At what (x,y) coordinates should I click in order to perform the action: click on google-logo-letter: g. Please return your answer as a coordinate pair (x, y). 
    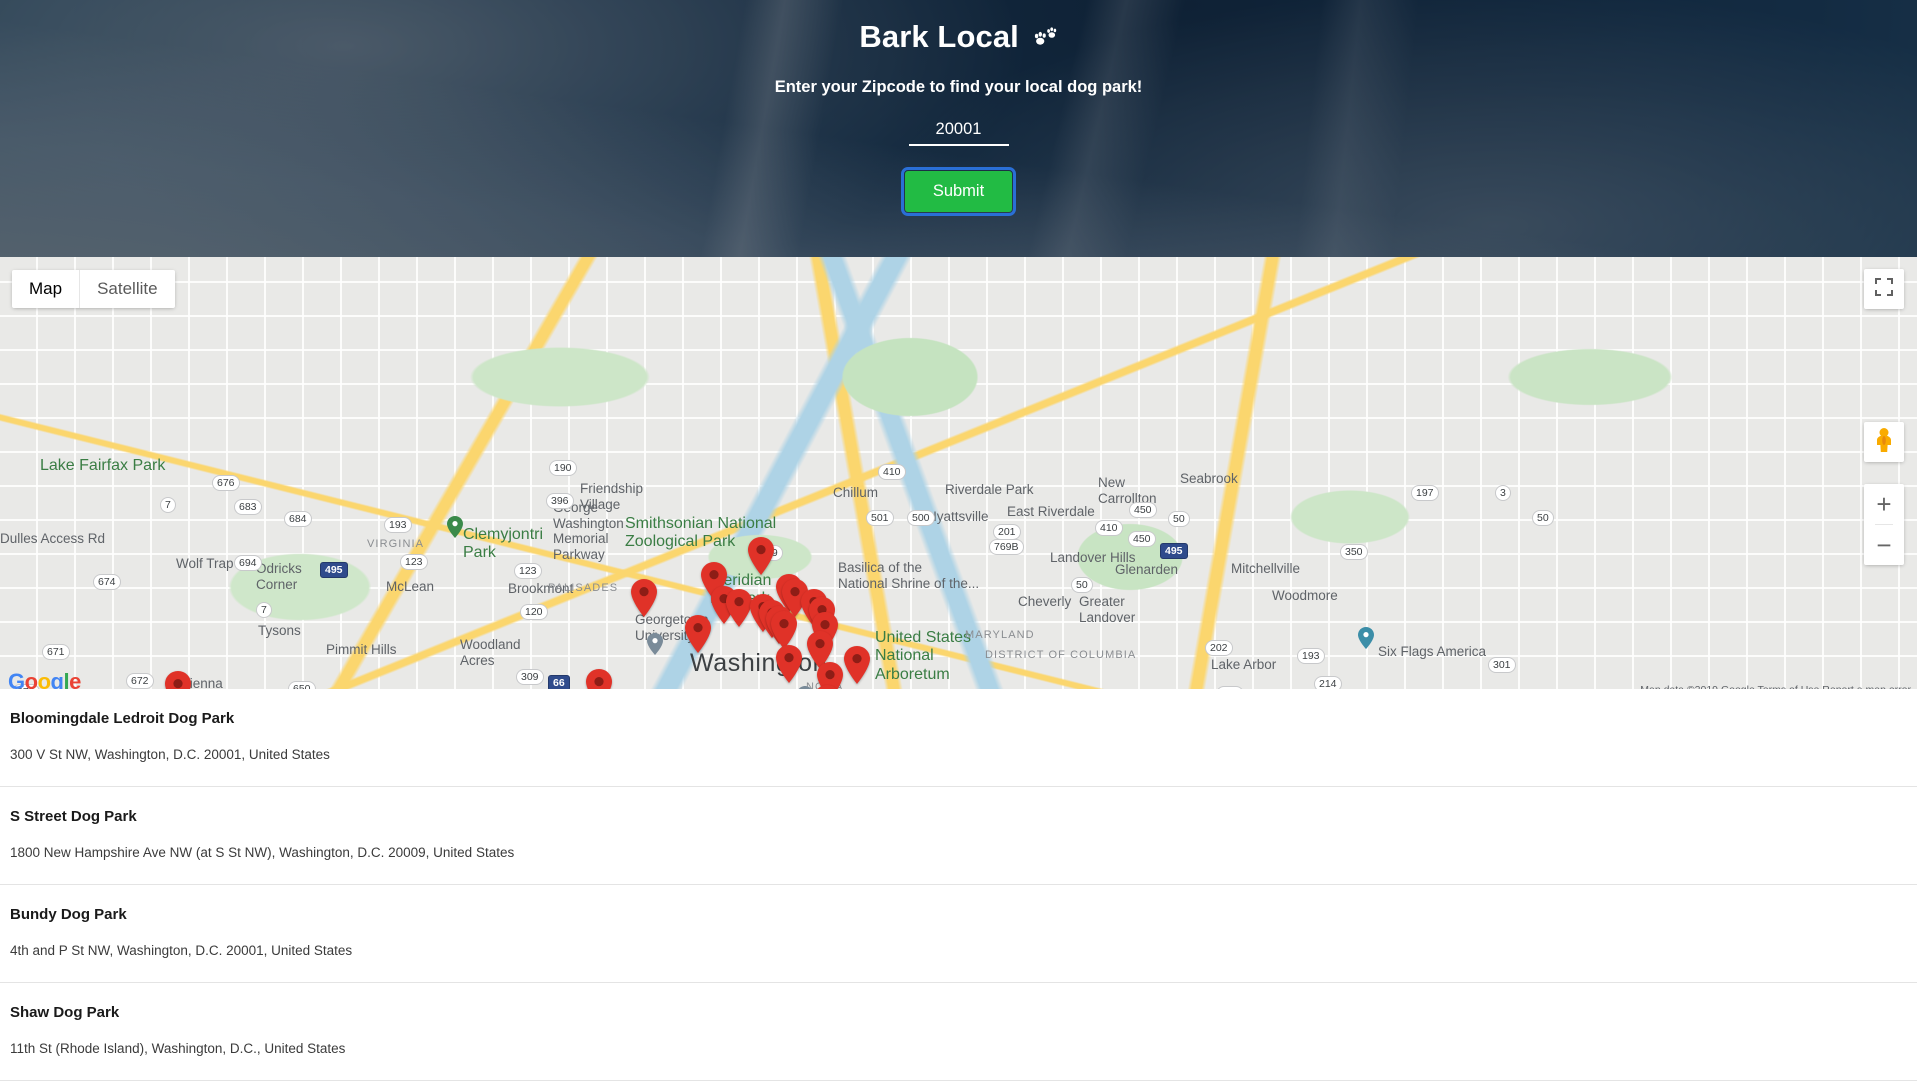
    Looking at the image, I should click on (57, 679).